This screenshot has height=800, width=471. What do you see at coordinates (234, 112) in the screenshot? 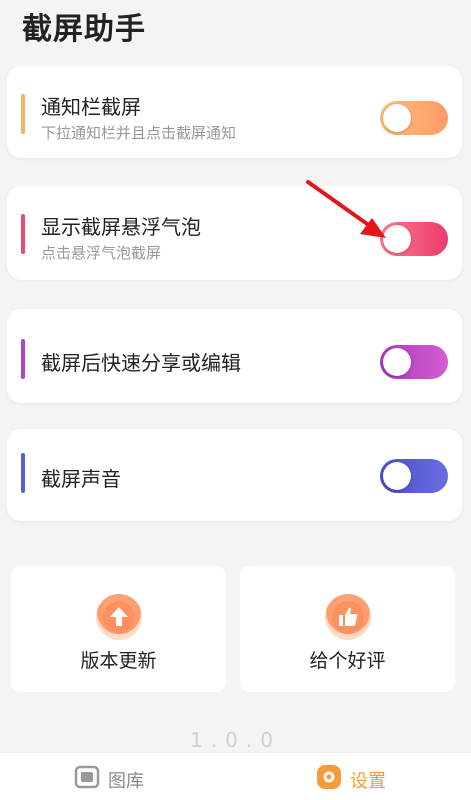
I see `setting-notification-screenshot: 通知栏截屏 下拉通知栏并且点击截屏通知` at bounding box center [234, 112].